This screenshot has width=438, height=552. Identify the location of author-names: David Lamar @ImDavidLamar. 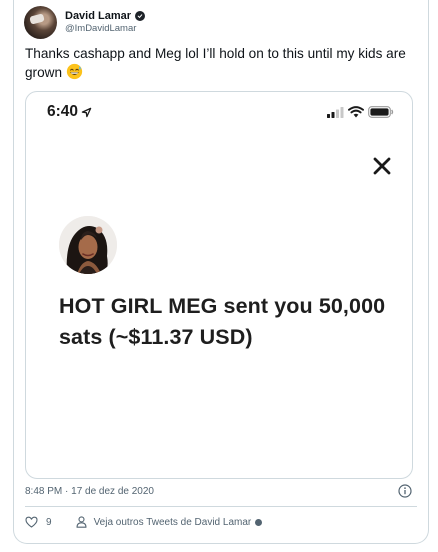
(105, 22).